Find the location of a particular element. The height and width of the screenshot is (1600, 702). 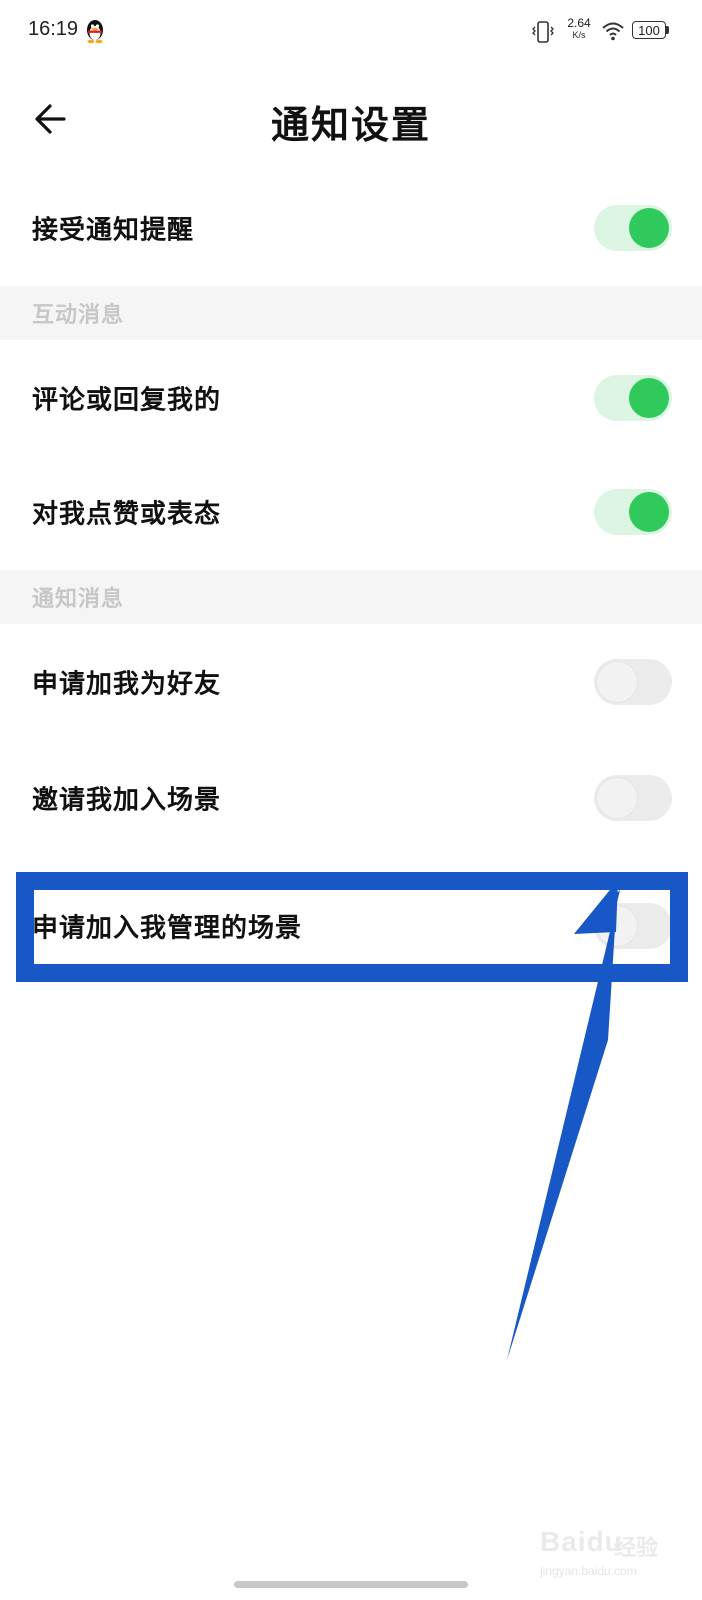

section-title: 通知消息 is located at coordinates (78, 599).